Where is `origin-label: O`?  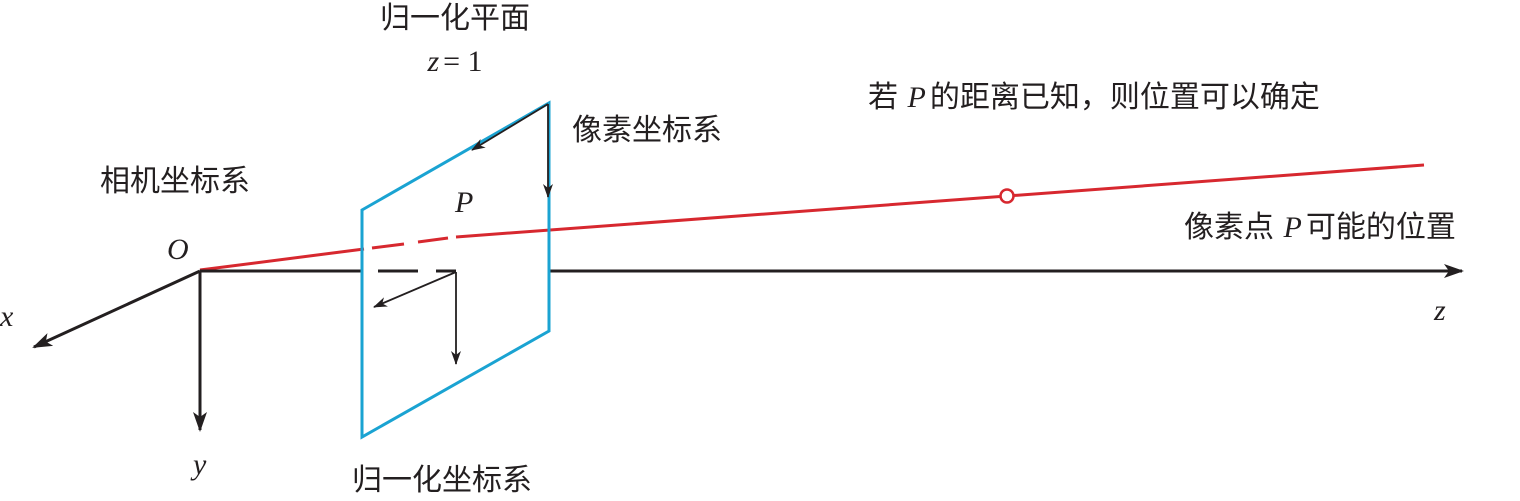
origin-label: O is located at coordinates (178, 249).